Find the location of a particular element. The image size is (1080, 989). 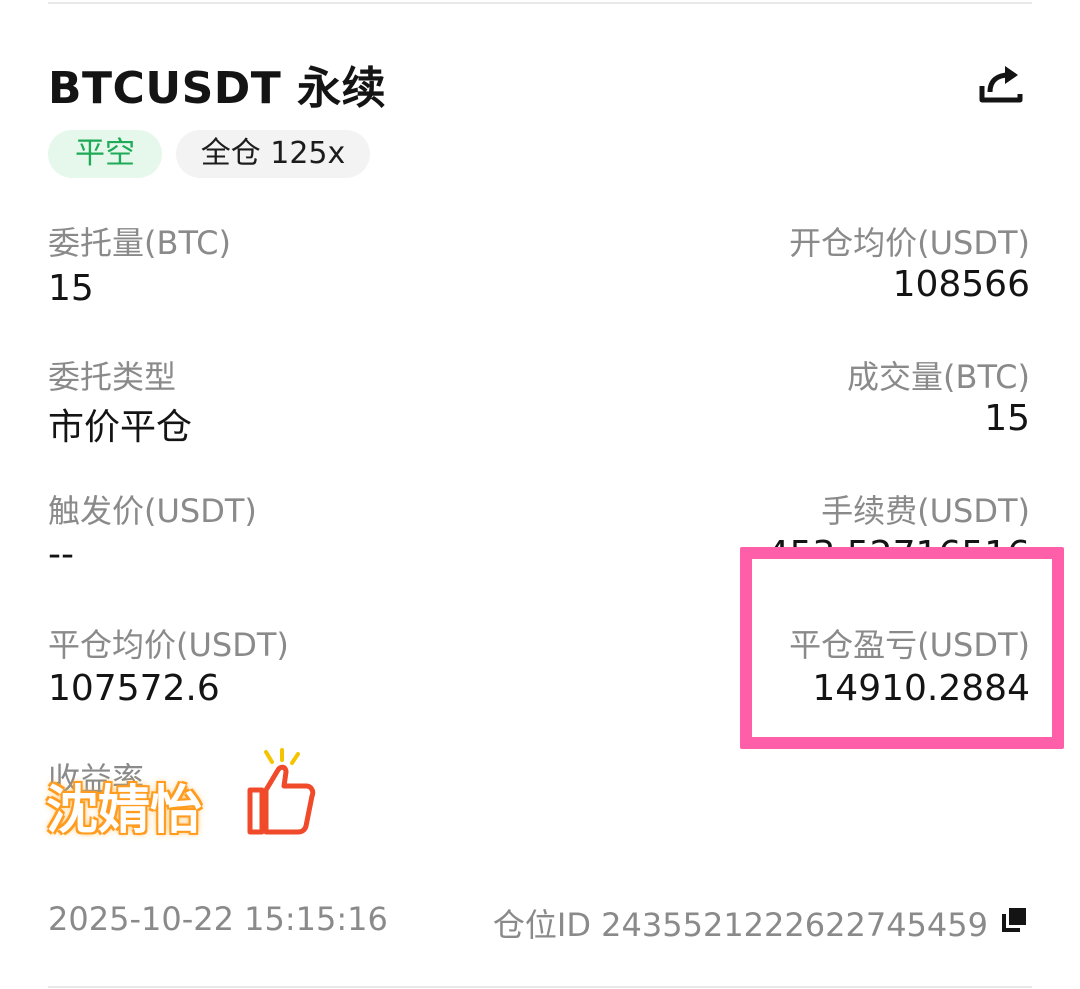

fee-label: 手续费(USDT) is located at coordinates (925, 511).